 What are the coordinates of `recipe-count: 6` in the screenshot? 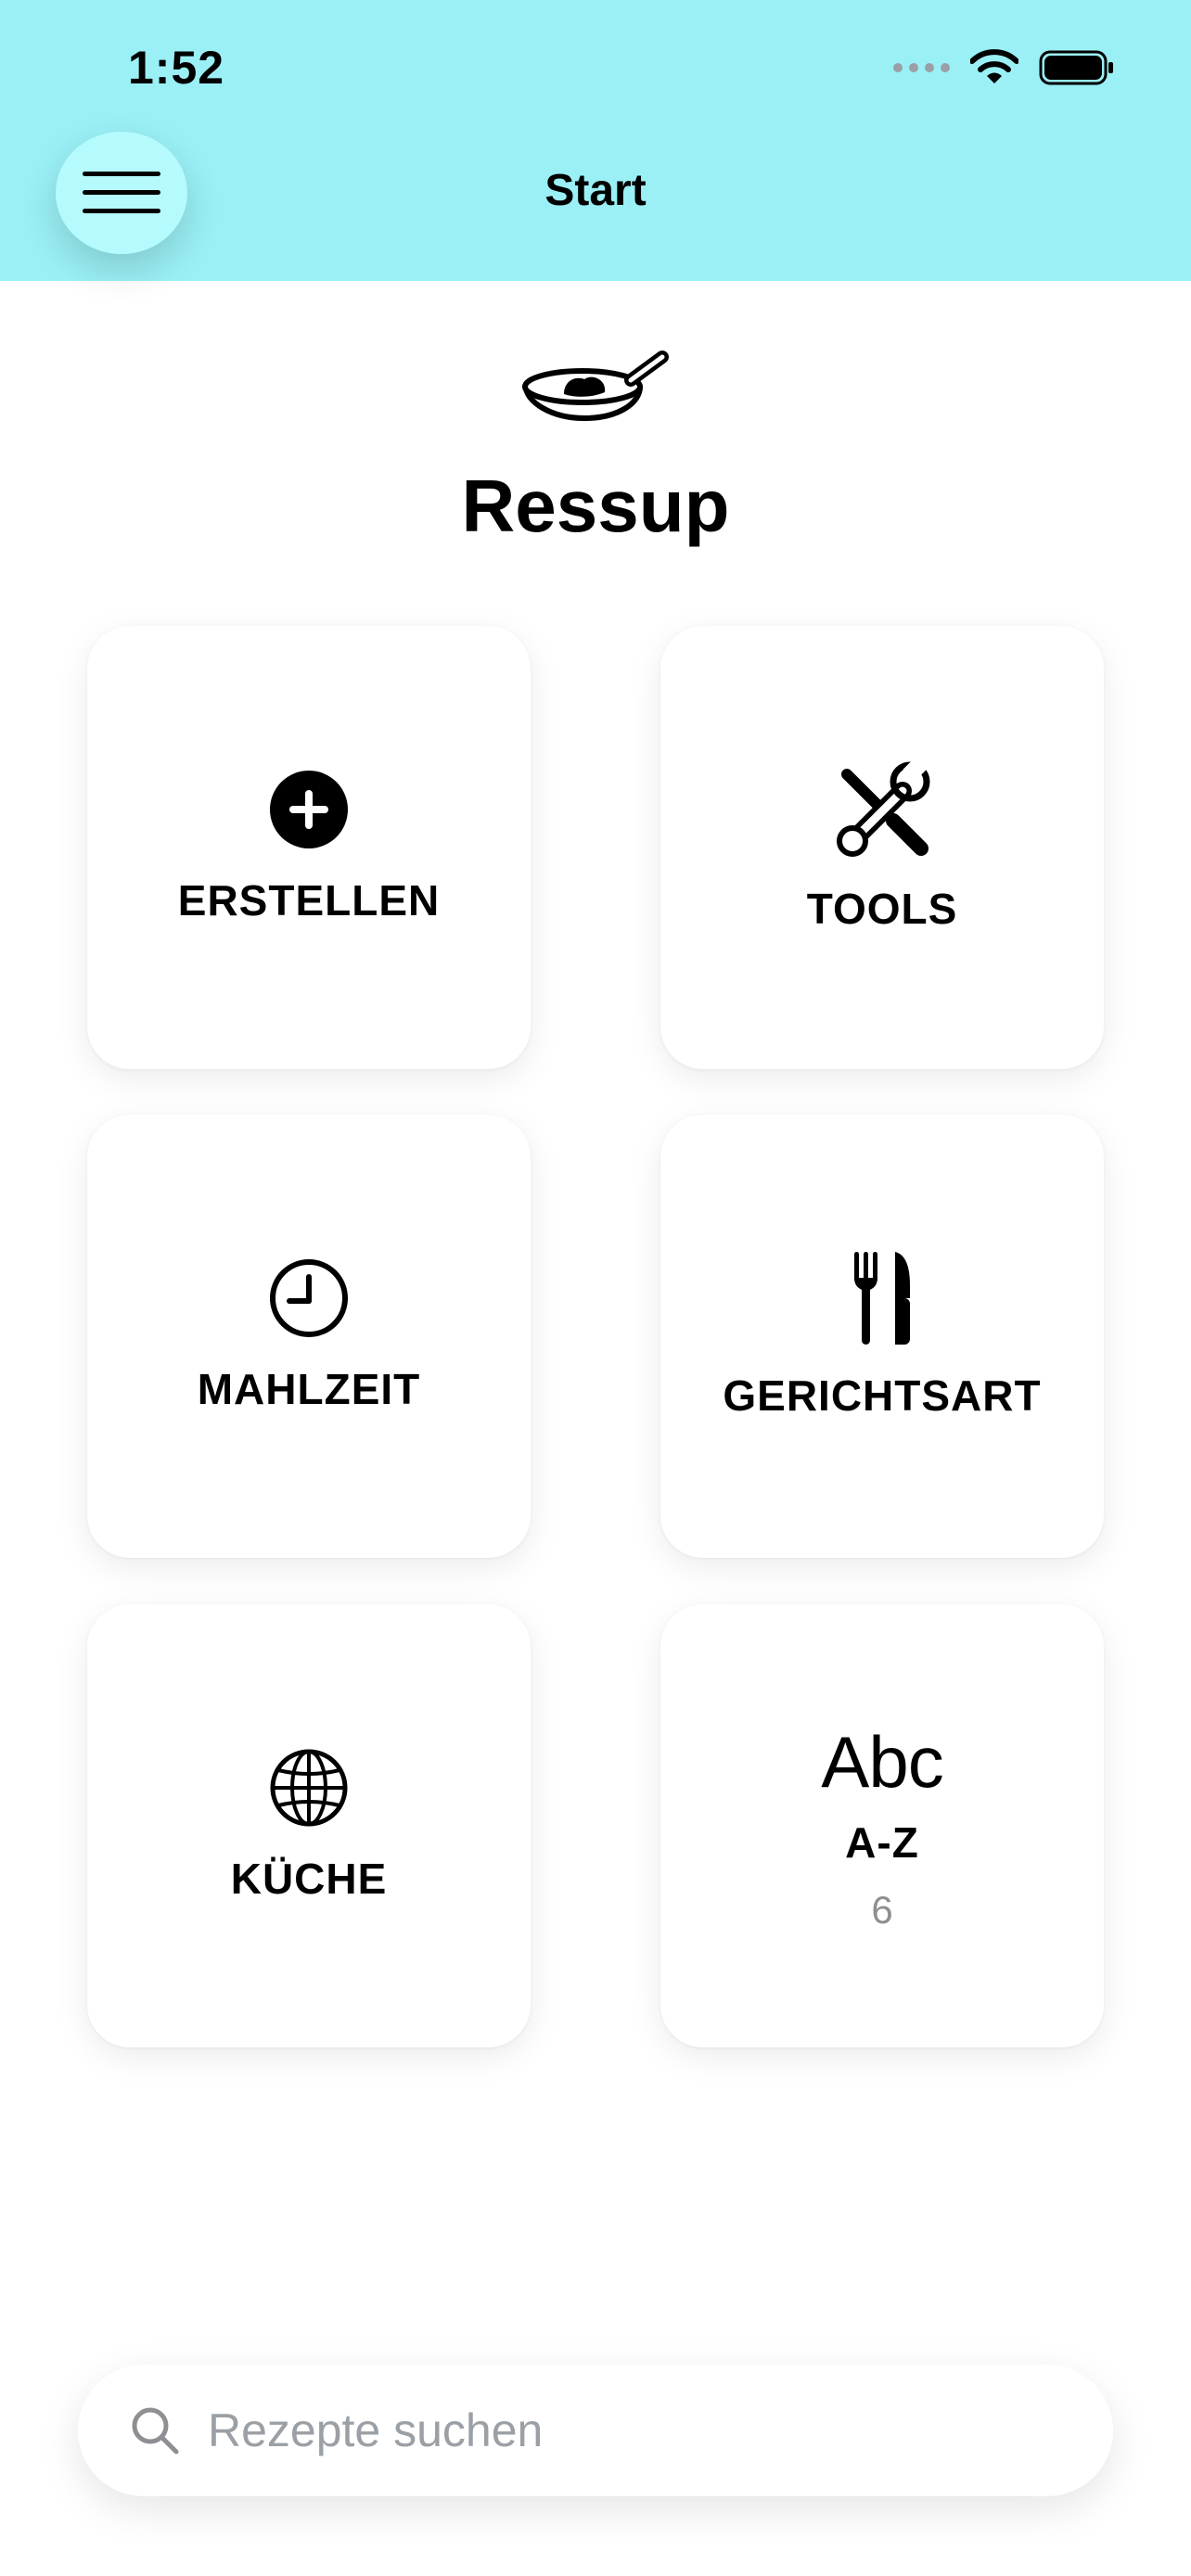 It's located at (882, 1910).